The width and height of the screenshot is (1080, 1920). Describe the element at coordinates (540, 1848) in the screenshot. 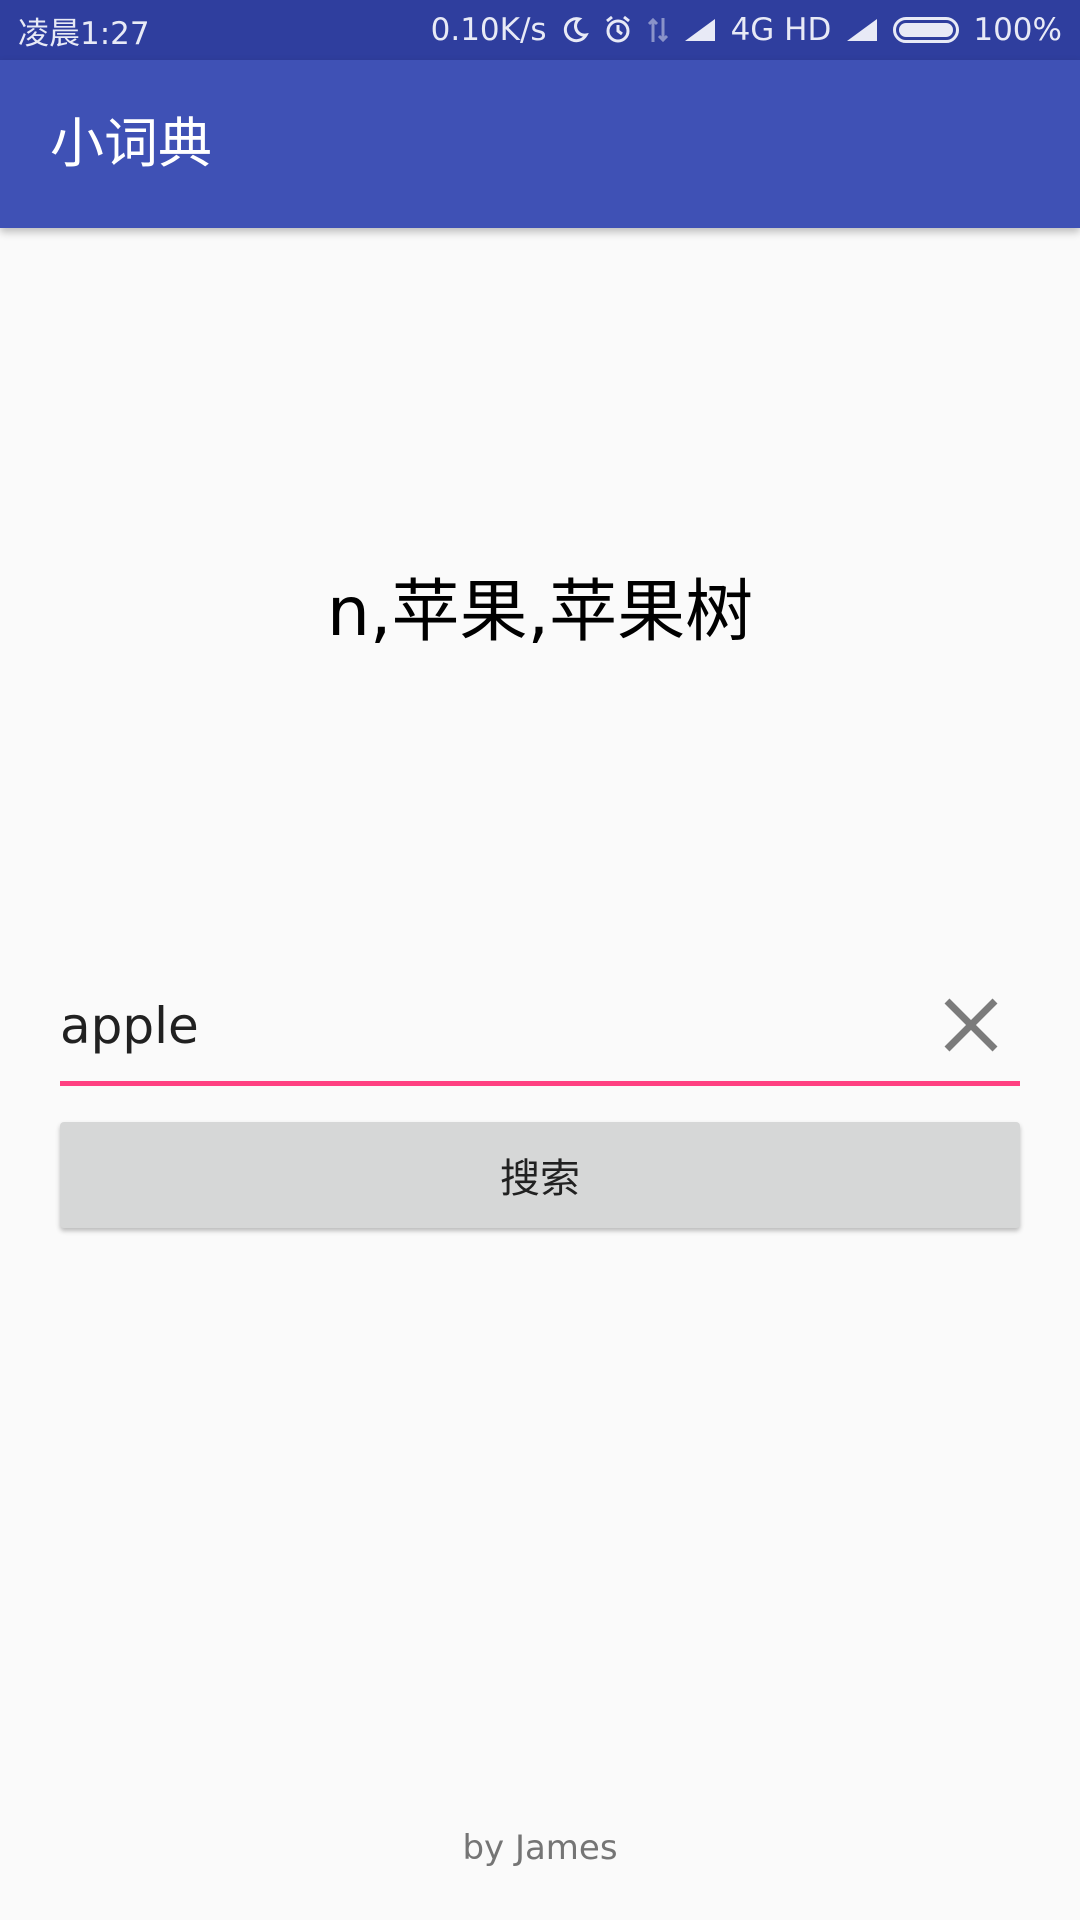

I see `footer-credit: by James` at that location.